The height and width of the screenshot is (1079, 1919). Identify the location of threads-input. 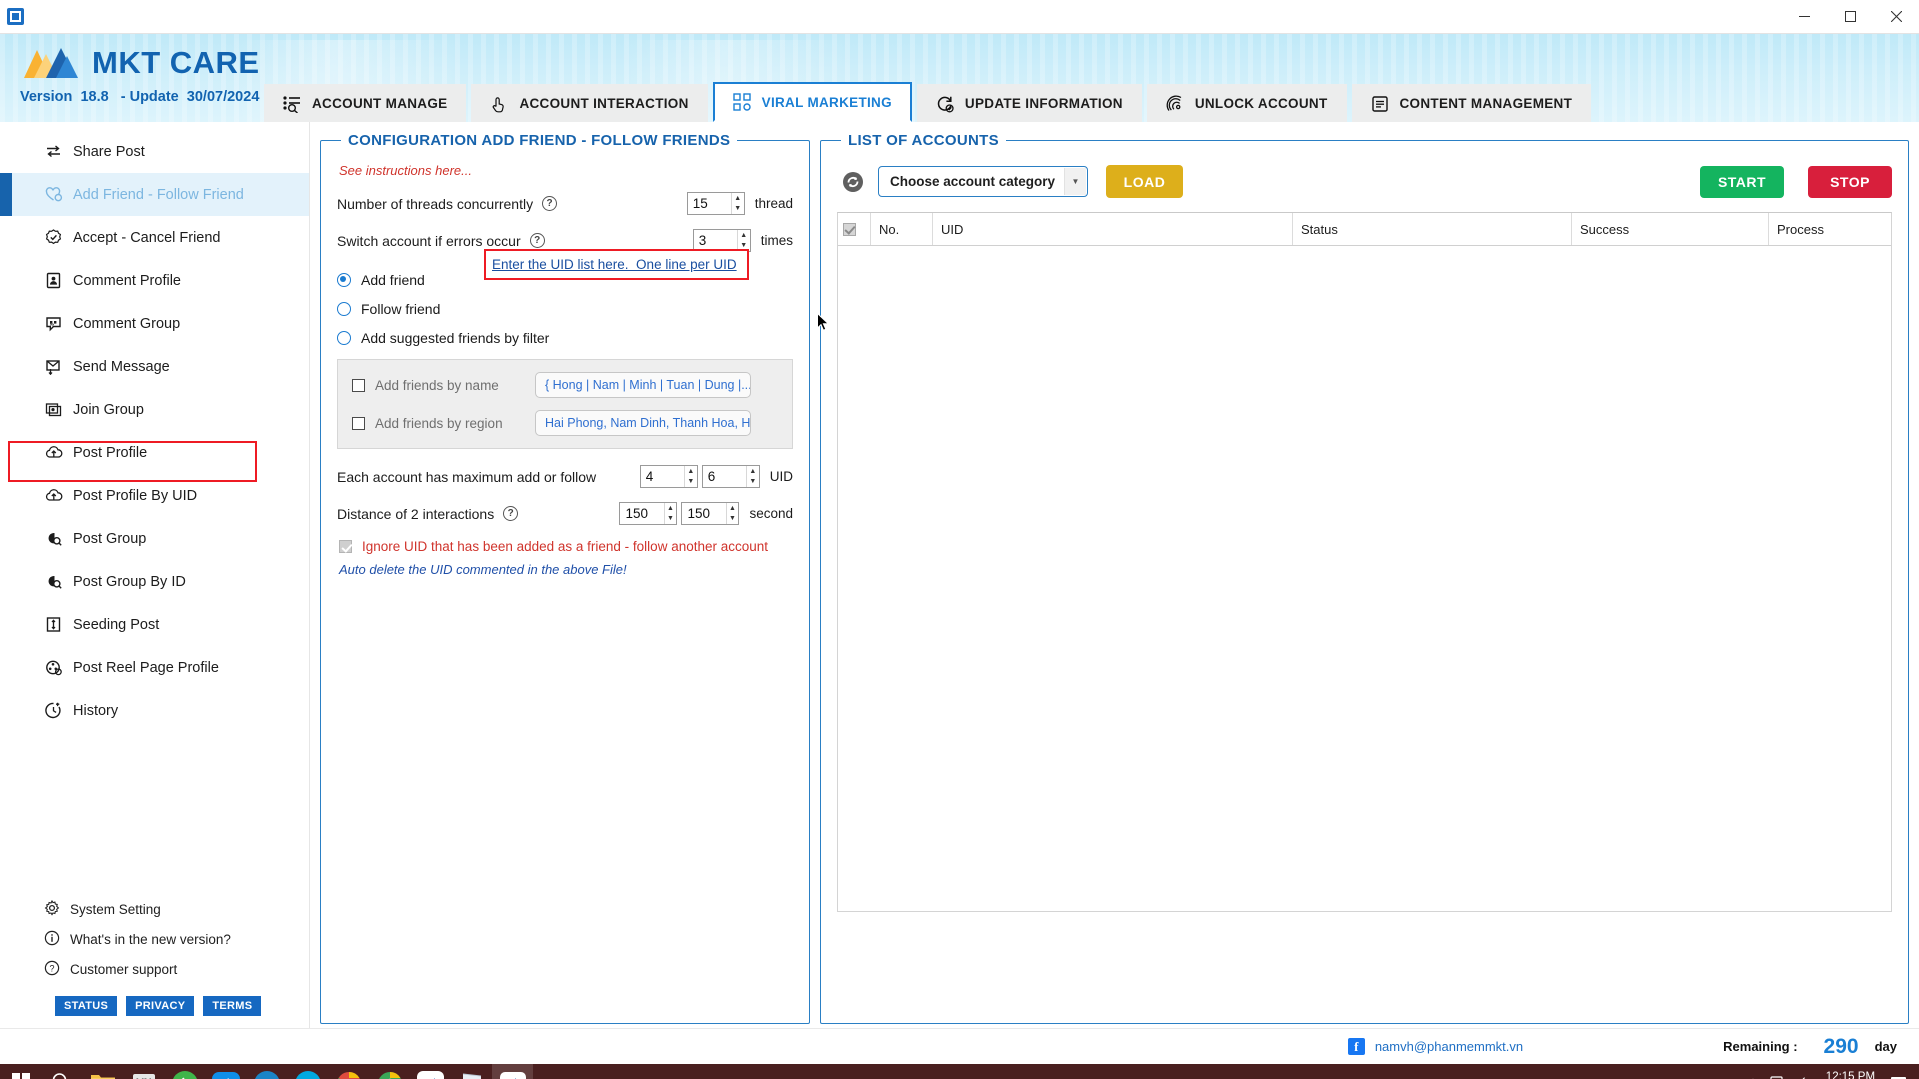
(709, 203).